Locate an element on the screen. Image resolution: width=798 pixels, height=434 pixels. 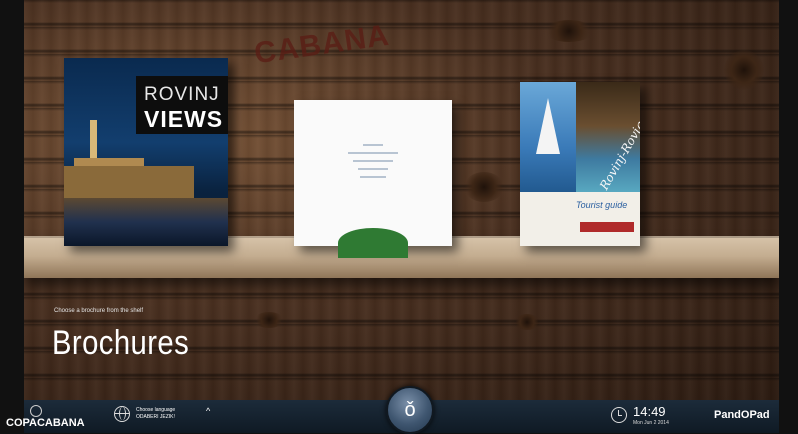
green-hill-graphic is located at coordinates (373, 243).